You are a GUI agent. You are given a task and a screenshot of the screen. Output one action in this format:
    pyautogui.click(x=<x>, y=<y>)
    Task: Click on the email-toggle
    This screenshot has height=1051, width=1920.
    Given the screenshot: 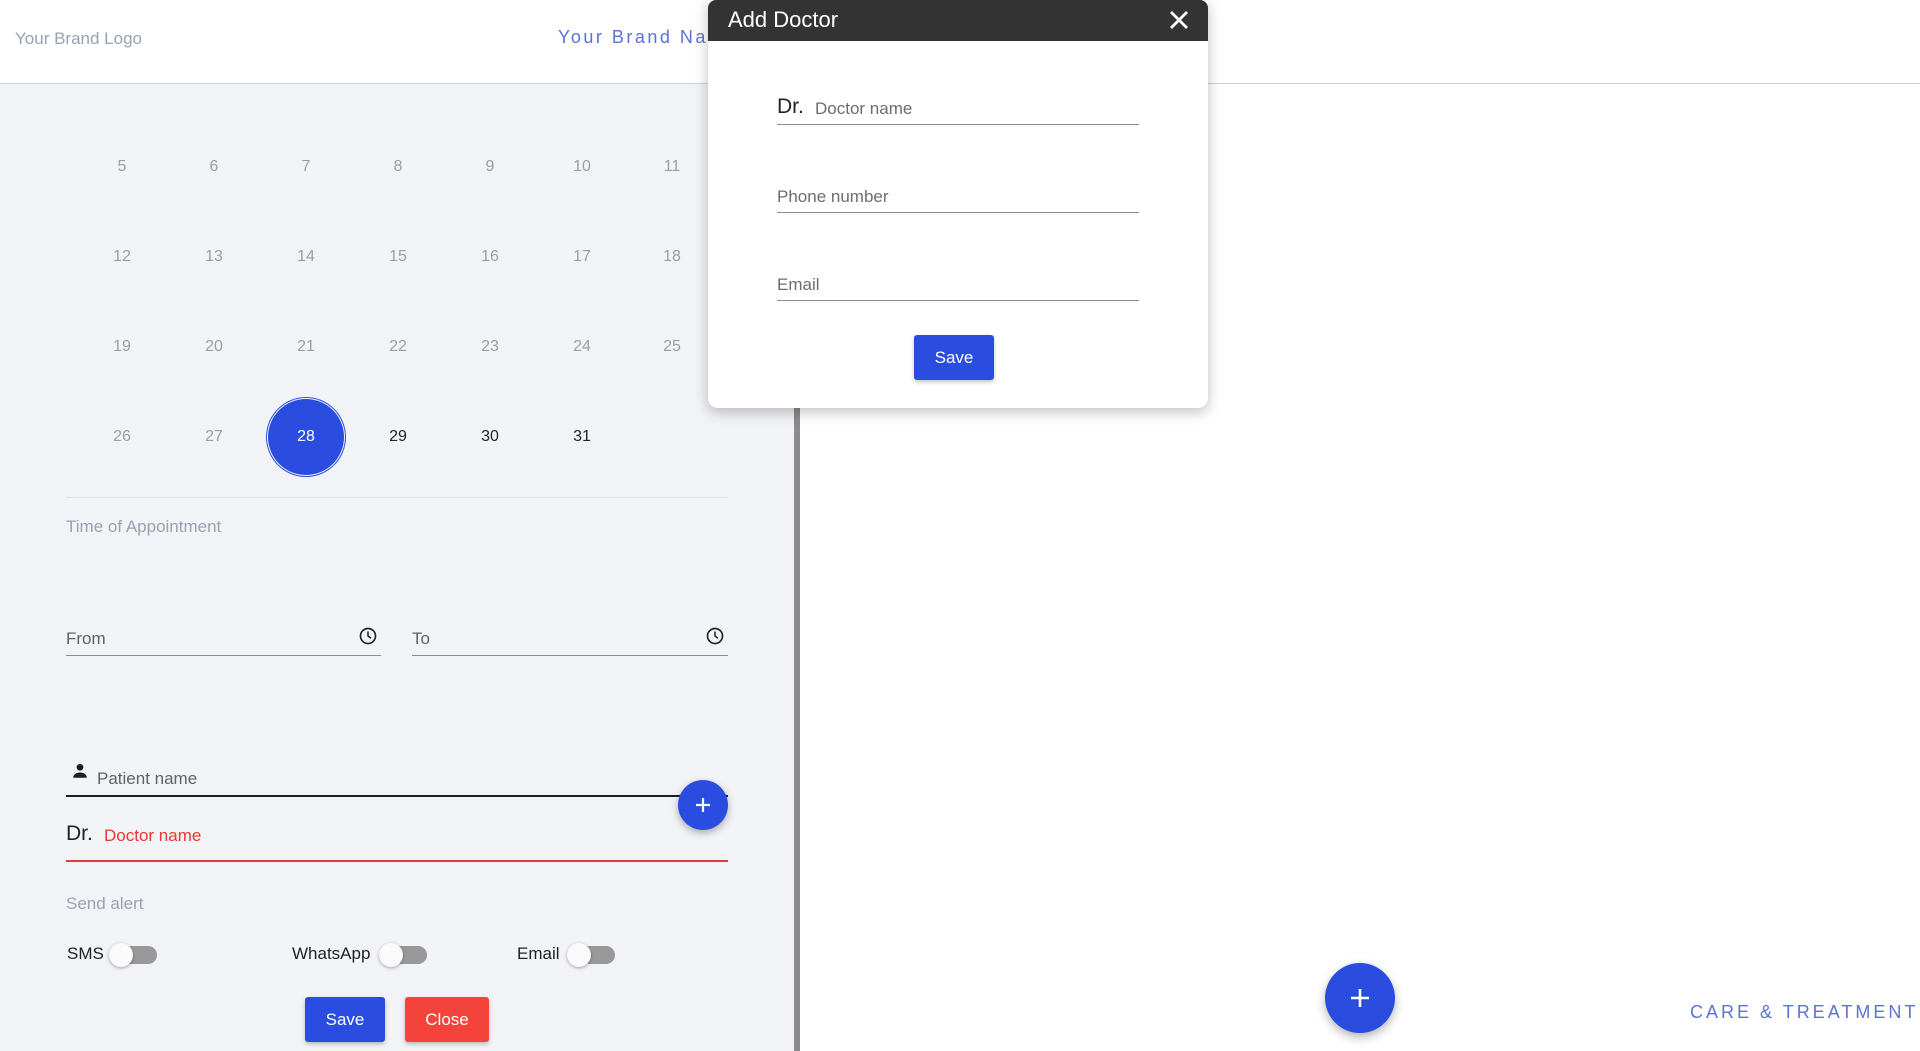 What is the action you would take?
    pyautogui.click(x=591, y=955)
    